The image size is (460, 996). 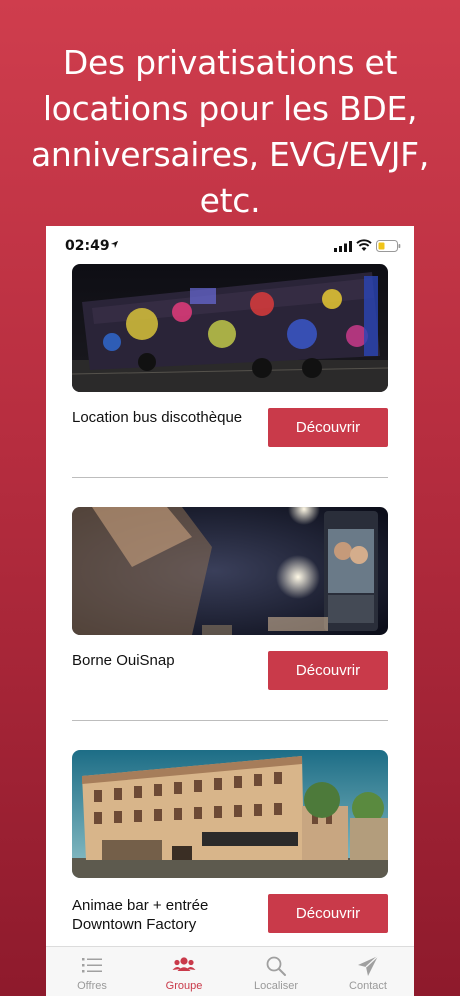 What do you see at coordinates (368, 986) in the screenshot?
I see `tab-label: Contact` at bounding box center [368, 986].